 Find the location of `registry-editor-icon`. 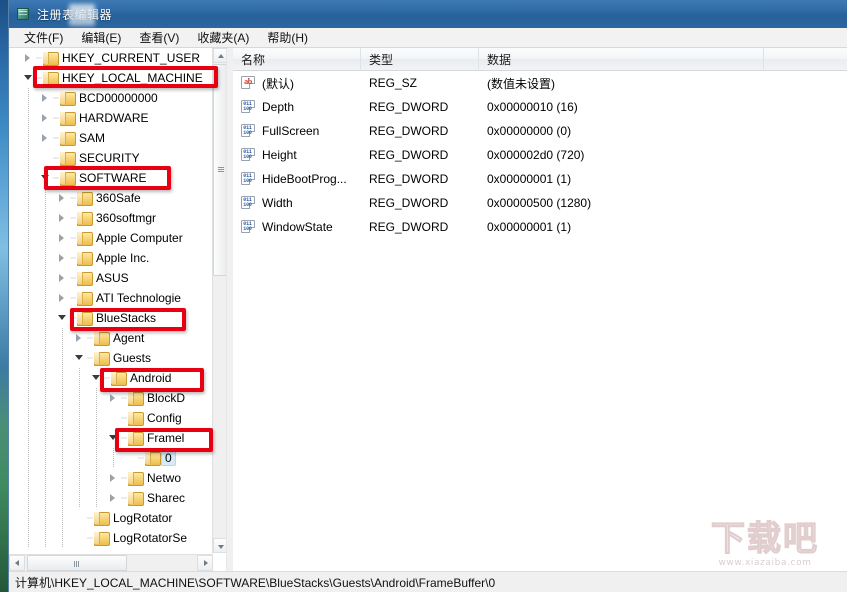

registry-editor-icon is located at coordinates (23, 14).